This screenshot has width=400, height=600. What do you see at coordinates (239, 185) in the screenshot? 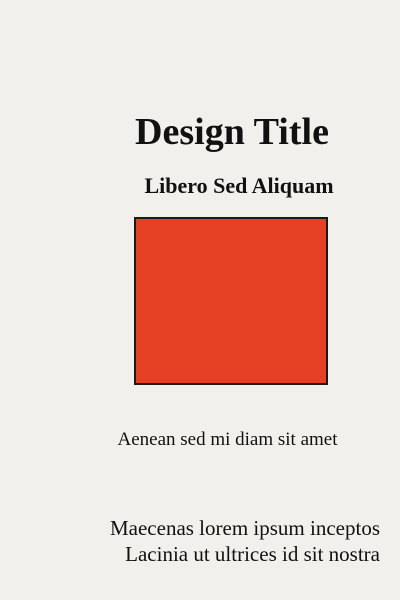
I see `page-subtitle: Libero Sed Aliquam` at bounding box center [239, 185].